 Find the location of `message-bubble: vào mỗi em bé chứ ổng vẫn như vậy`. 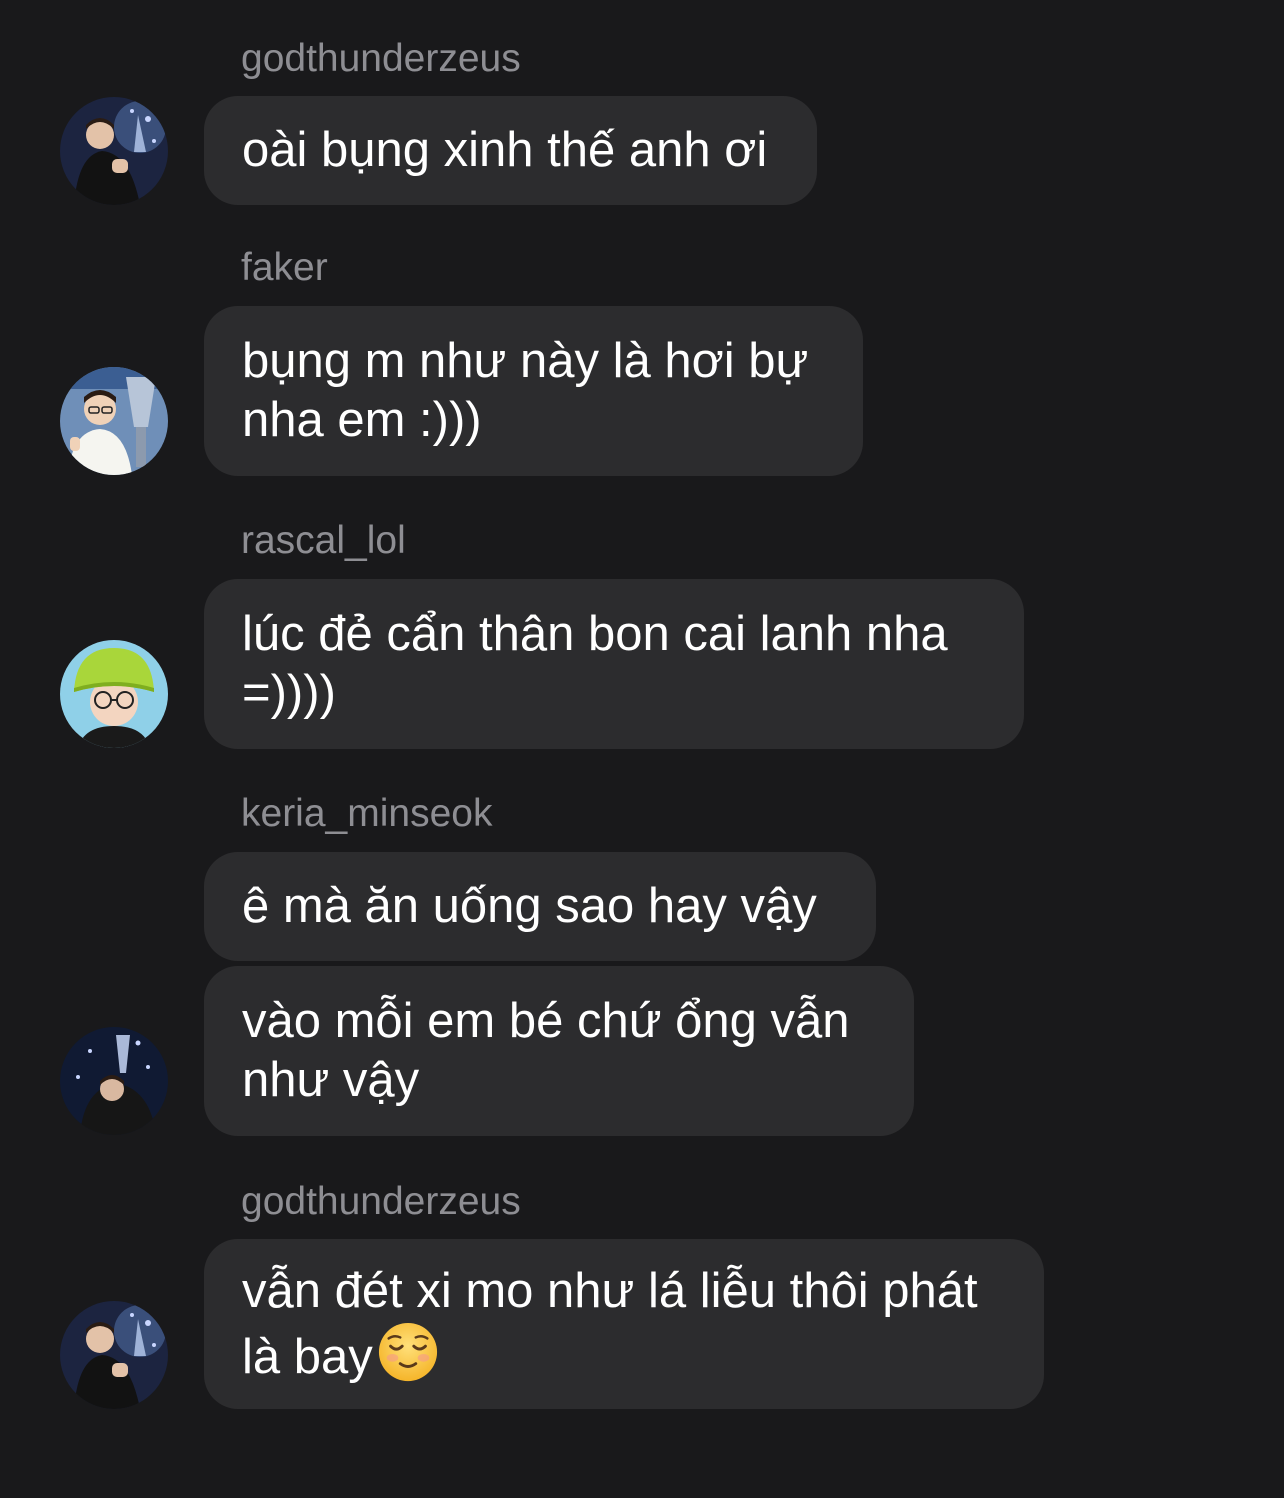

message-bubble: vào mỗi em bé chứ ổng vẫn như vậy is located at coordinates (559, 1051).